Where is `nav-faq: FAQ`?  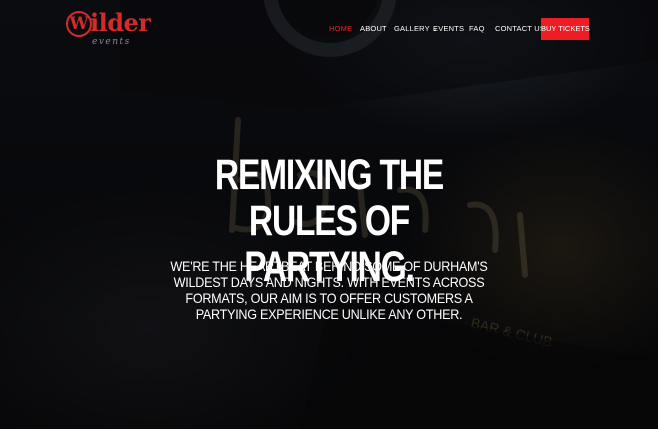 nav-faq: FAQ is located at coordinates (477, 28).